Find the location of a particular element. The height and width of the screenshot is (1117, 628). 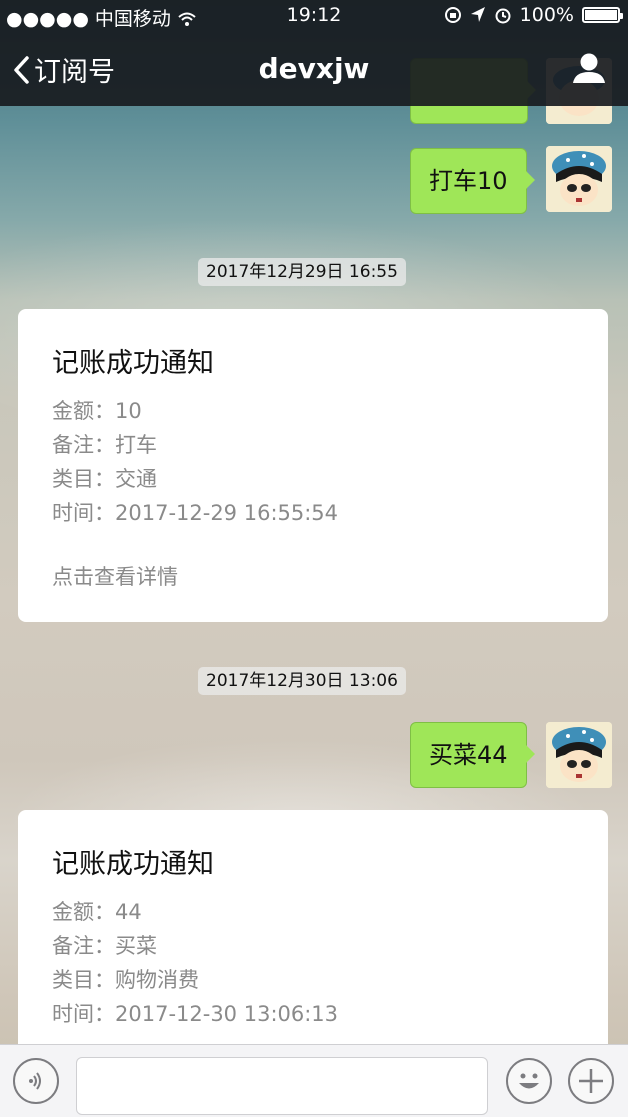

status-bar: ●●●●● 中国移动 19:12 100% is located at coordinates (314, 16).